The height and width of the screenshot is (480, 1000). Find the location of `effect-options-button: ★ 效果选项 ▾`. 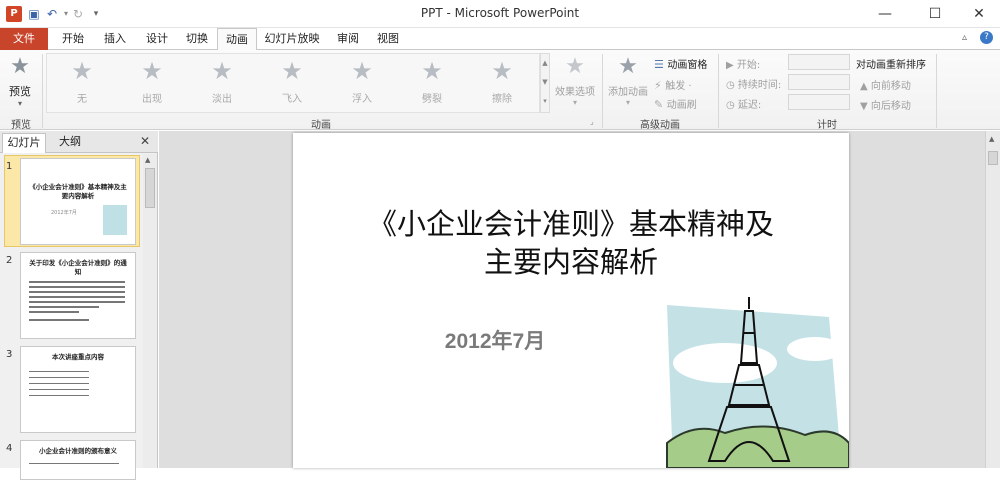

effect-options-button: ★ 效果选项 ▾ is located at coordinates (575, 80).